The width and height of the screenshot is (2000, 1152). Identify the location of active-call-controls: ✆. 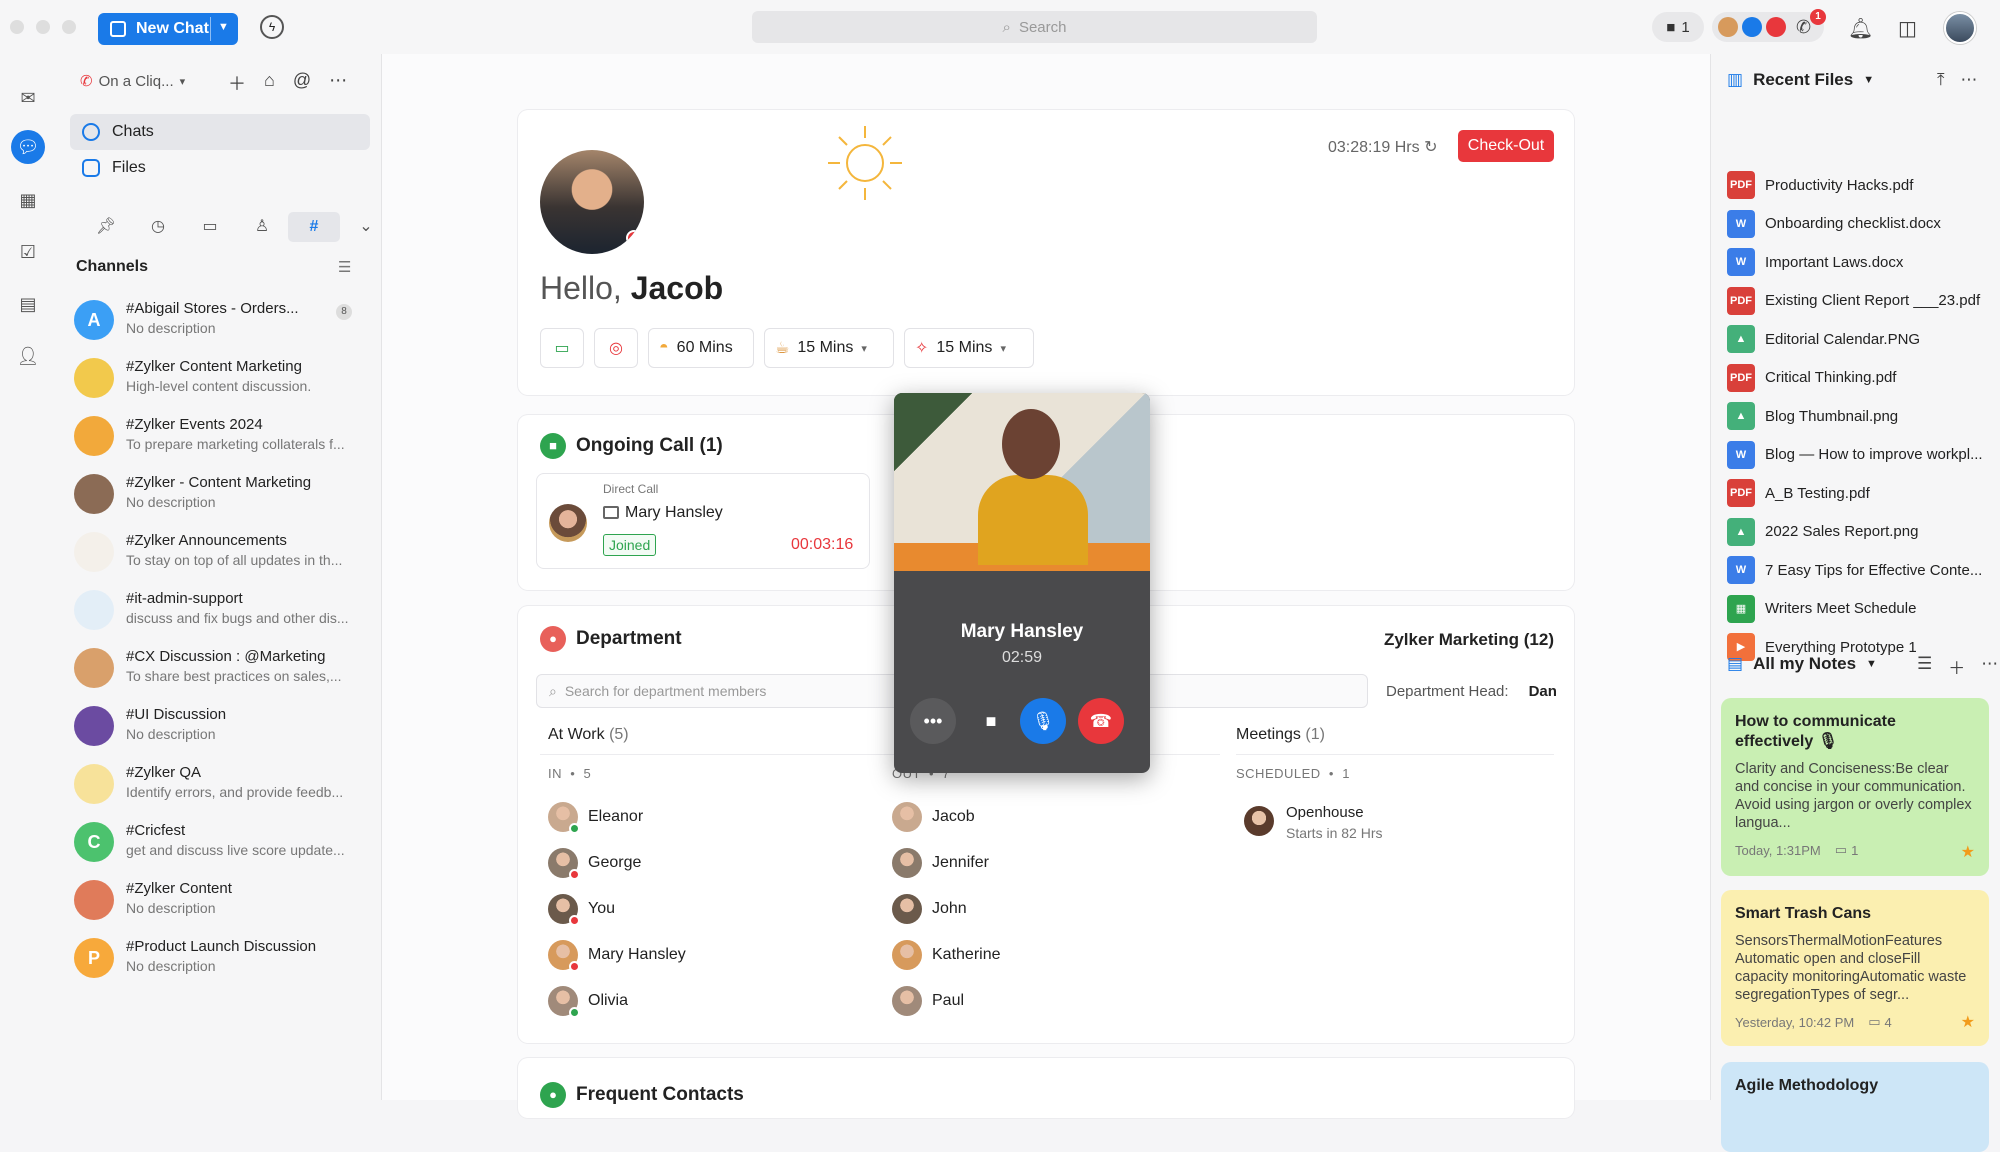
(1768, 27).